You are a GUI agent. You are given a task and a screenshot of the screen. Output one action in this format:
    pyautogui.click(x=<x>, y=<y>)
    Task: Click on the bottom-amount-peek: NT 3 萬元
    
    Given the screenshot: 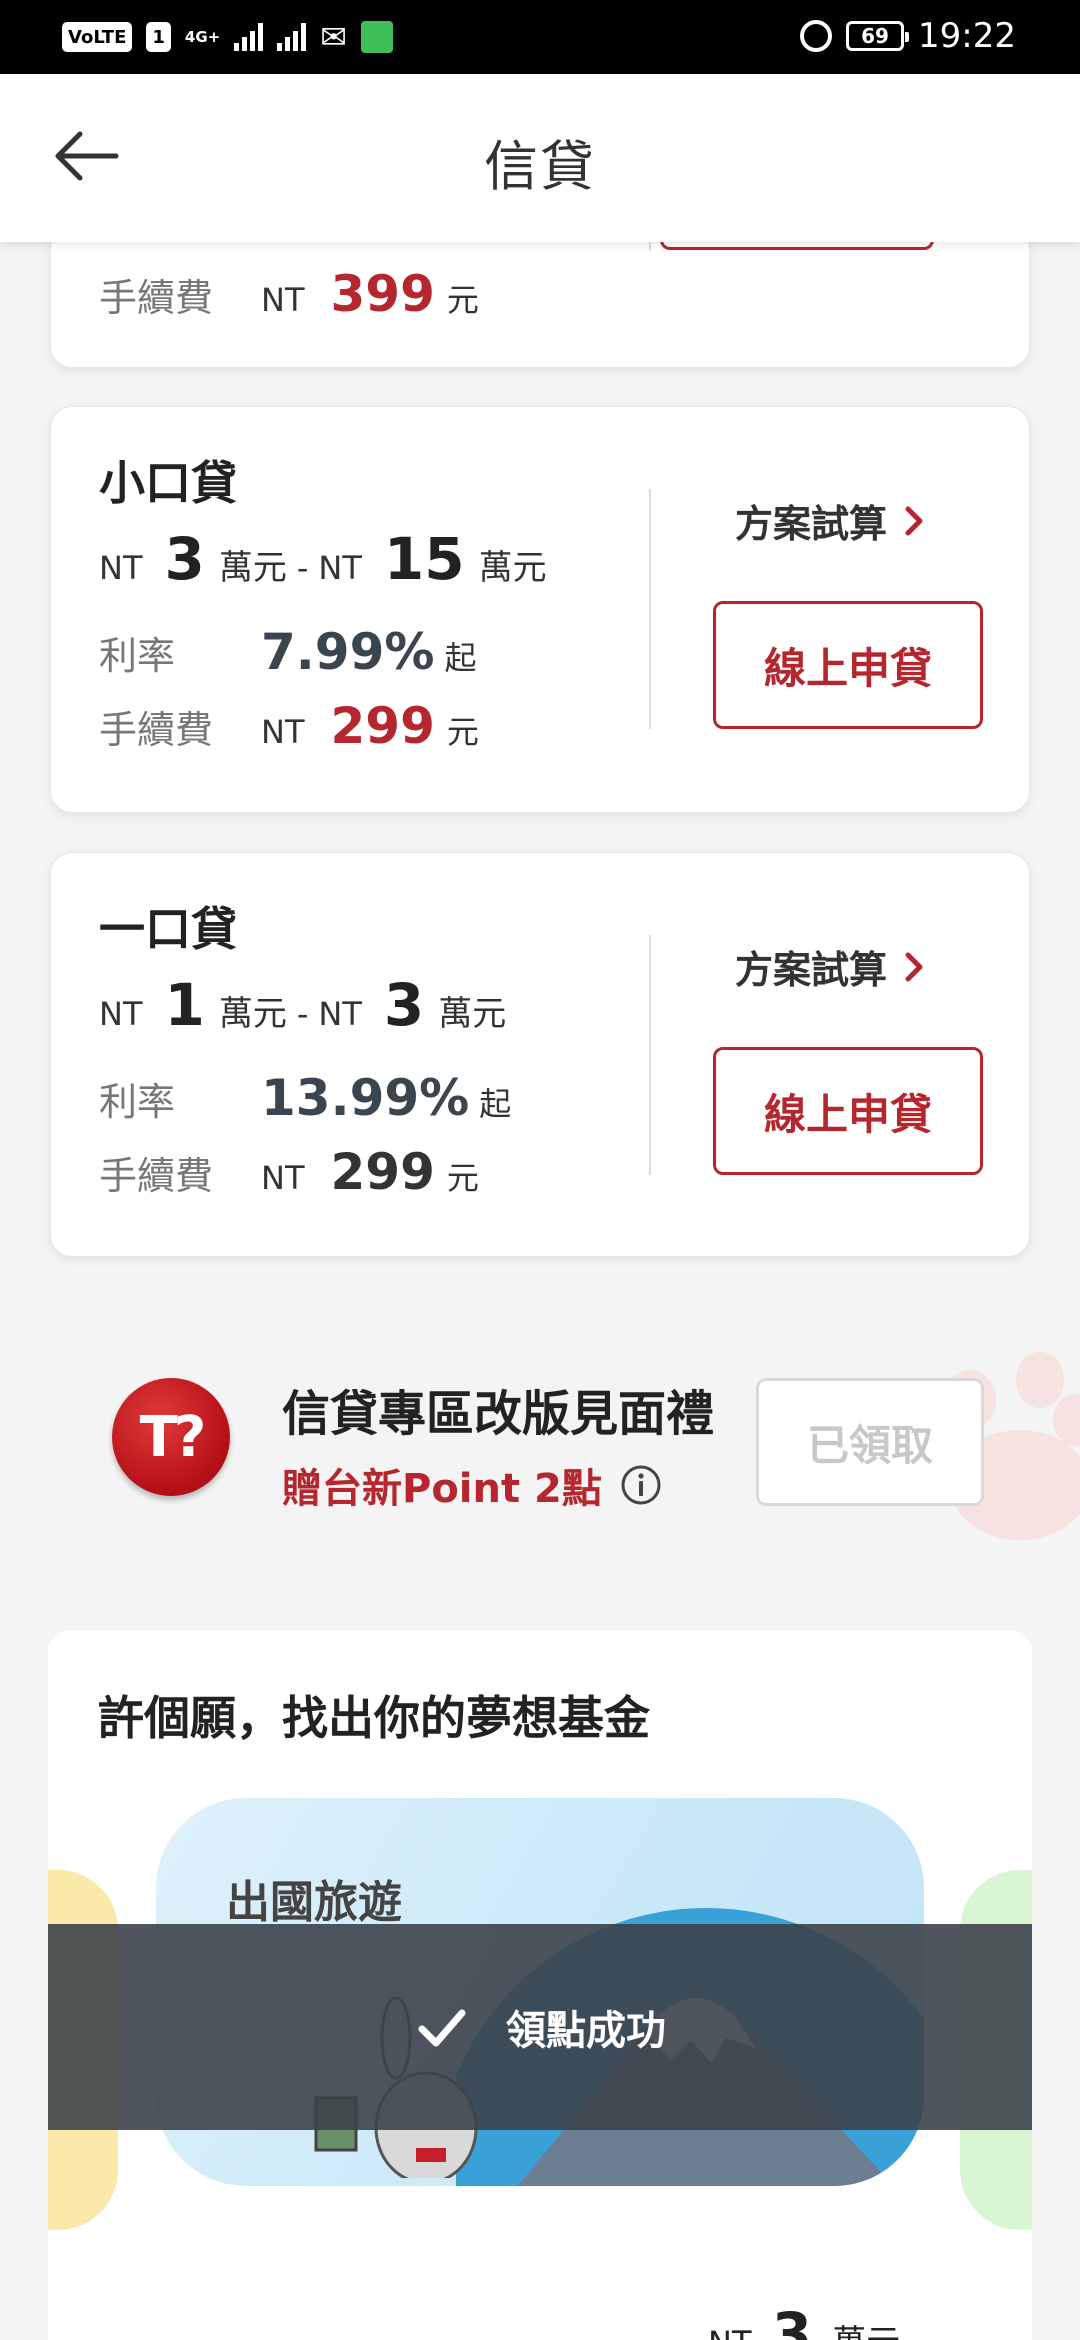 What is the action you would take?
    pyautogui.click(x=804, y=2320)
    